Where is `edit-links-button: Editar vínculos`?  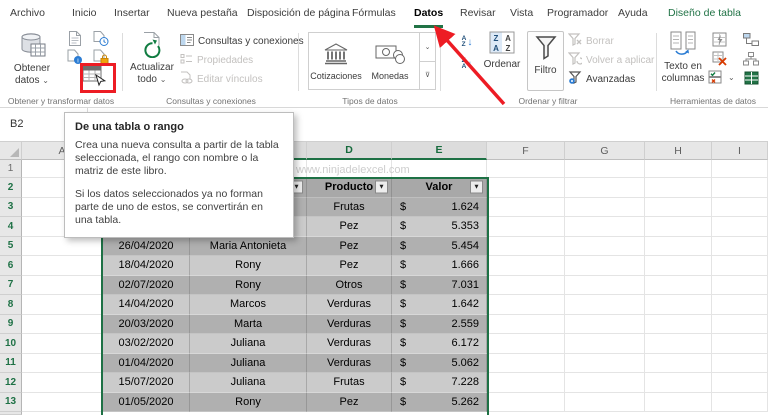 edit-links-button: Editar vínculos is located at coordinates (221, 79).